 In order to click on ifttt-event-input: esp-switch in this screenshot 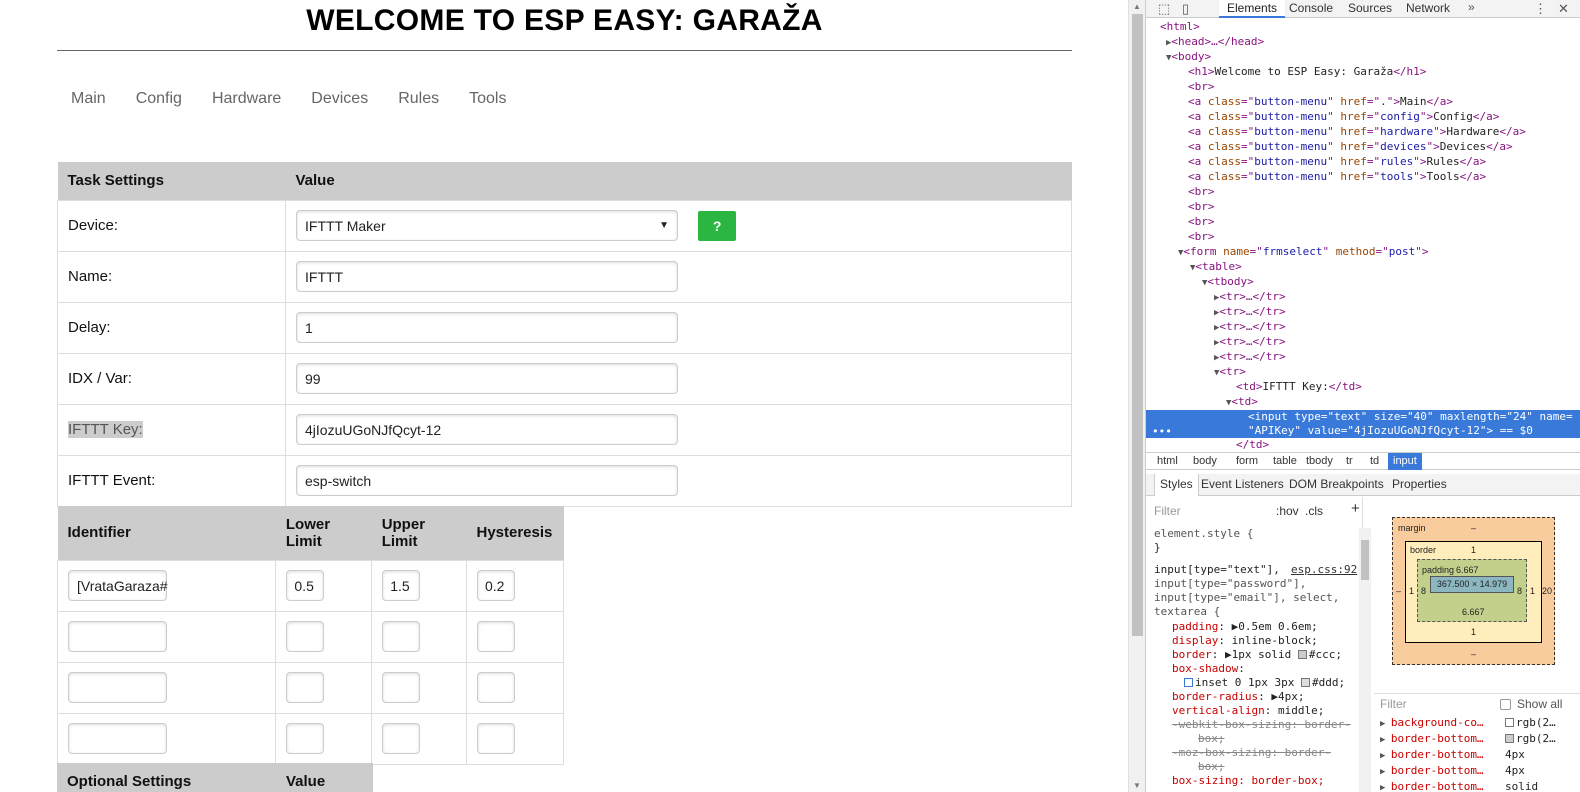, I will do `click(487, 480)`.